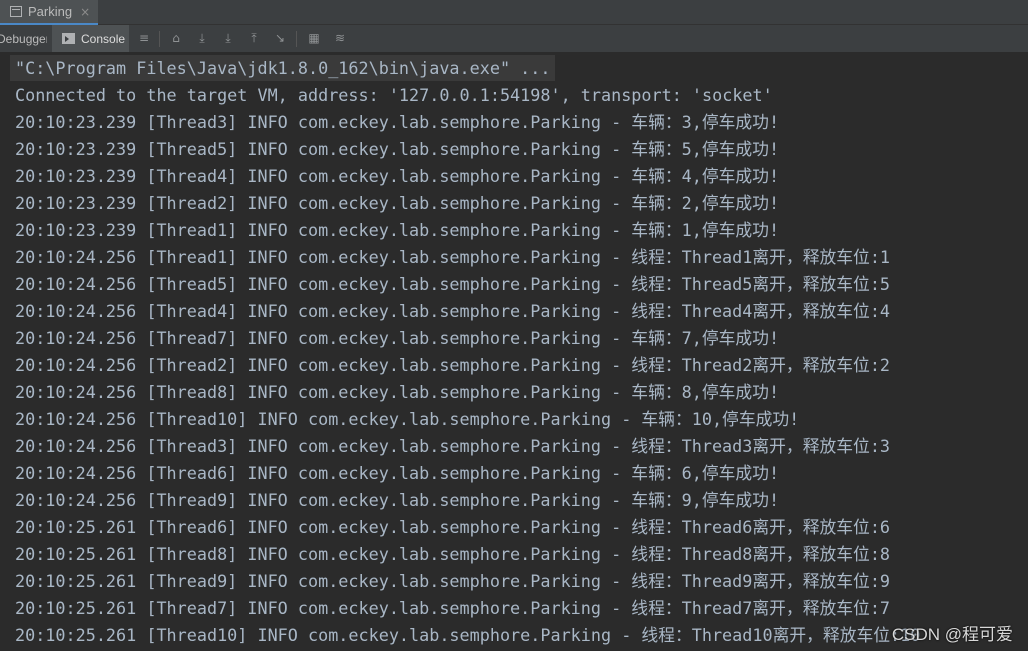  What do you see at coordinates (228, 38) in the screenshot?
I see `step-into-icon: ⤓` at bounding box center [228, 38].